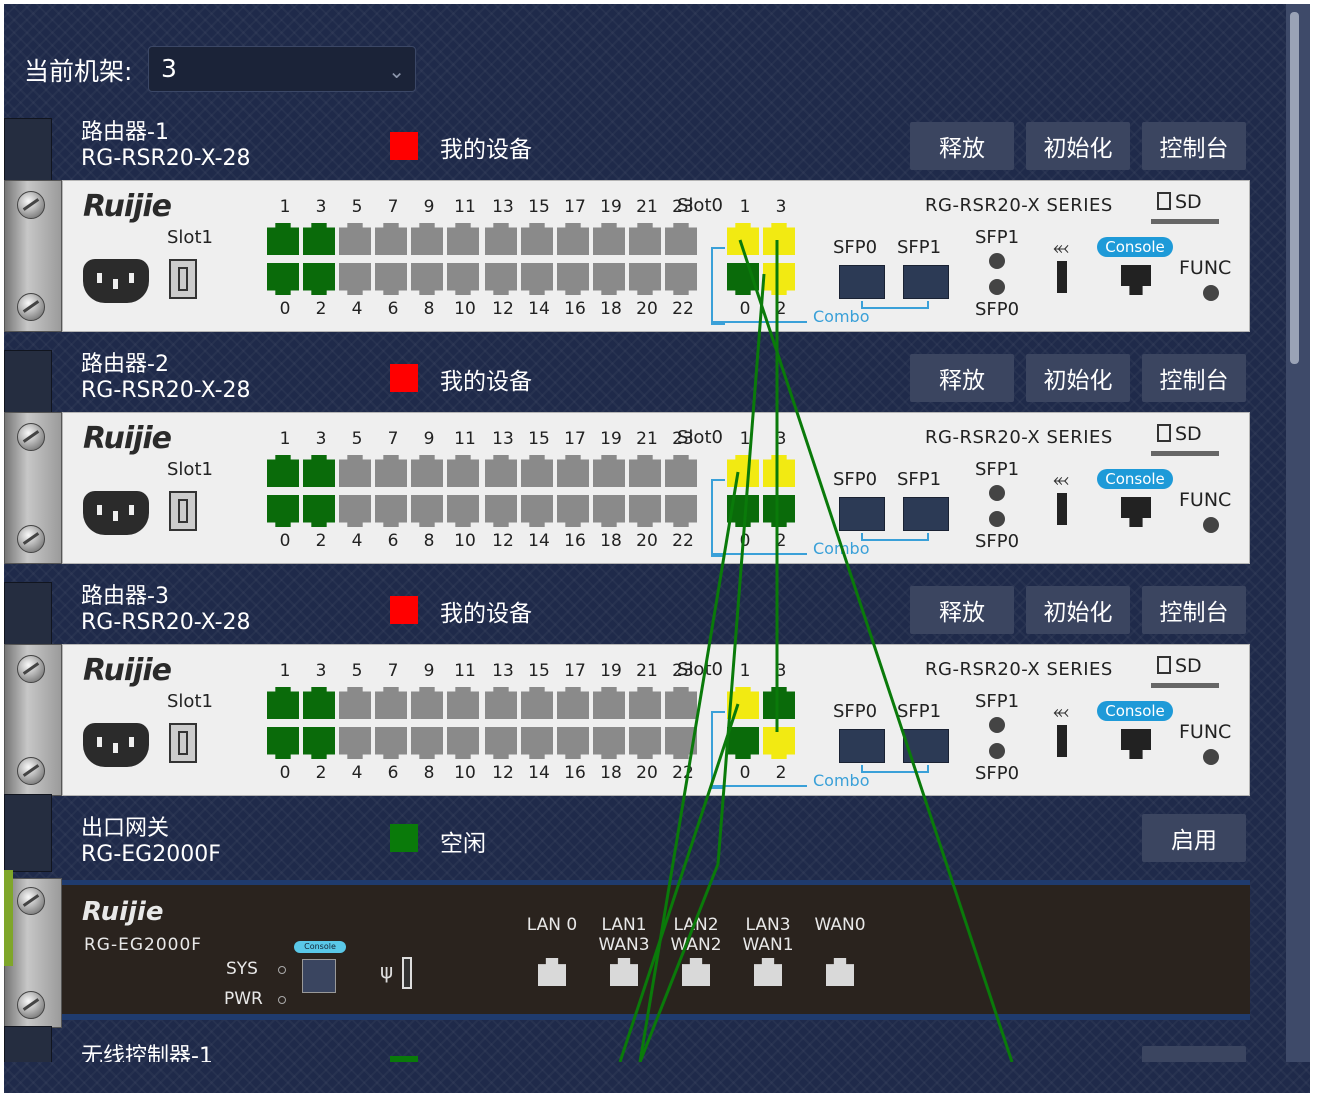  Describe the element at coordinates (8, 918) in the screenshot. I see `side-handle` at that location.